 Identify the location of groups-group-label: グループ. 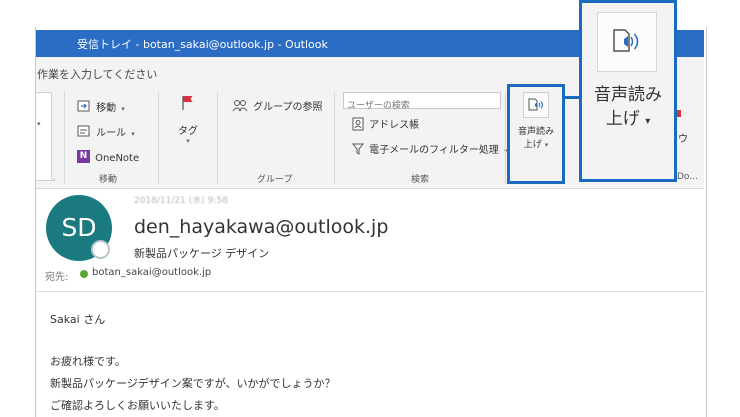
(275, 180).